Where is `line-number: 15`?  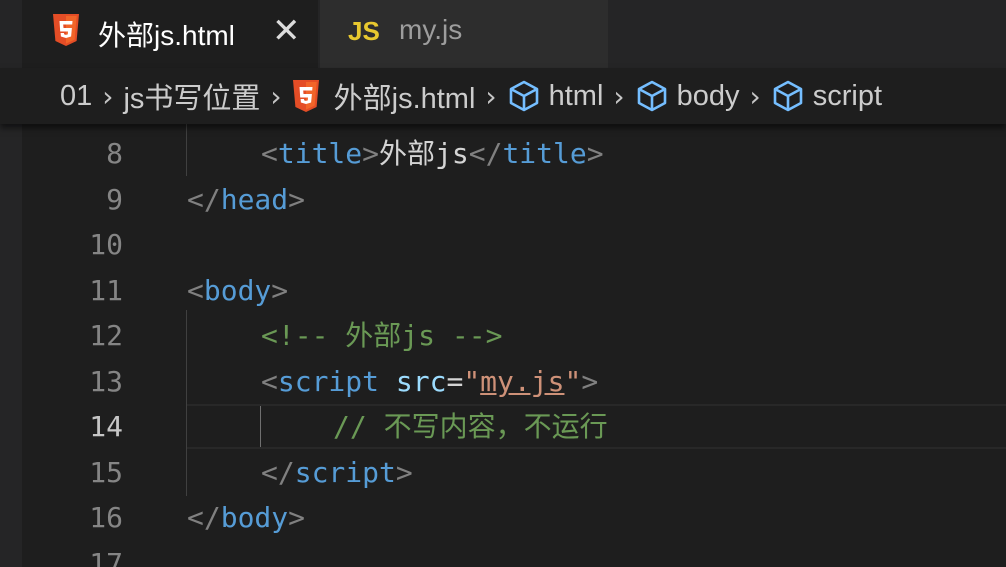 line-number: 15 is located at coordinates (106, 472).